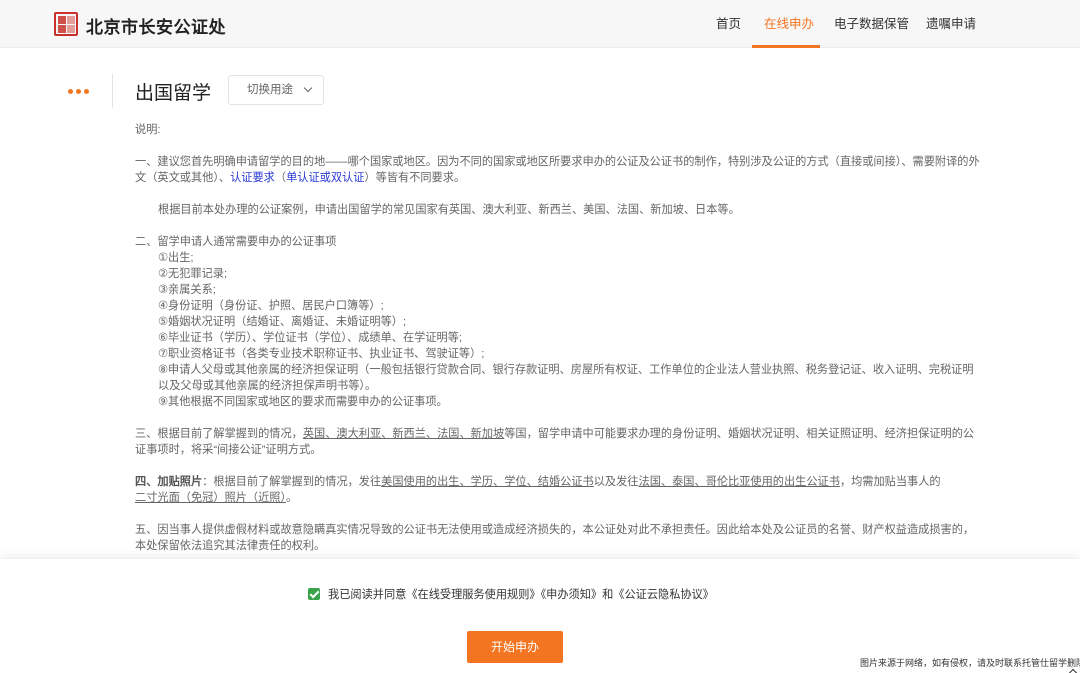  Describe the element at coordinates (789, 24) in the screenshot. I see `nav-online-apply: 在线申办` at that location.